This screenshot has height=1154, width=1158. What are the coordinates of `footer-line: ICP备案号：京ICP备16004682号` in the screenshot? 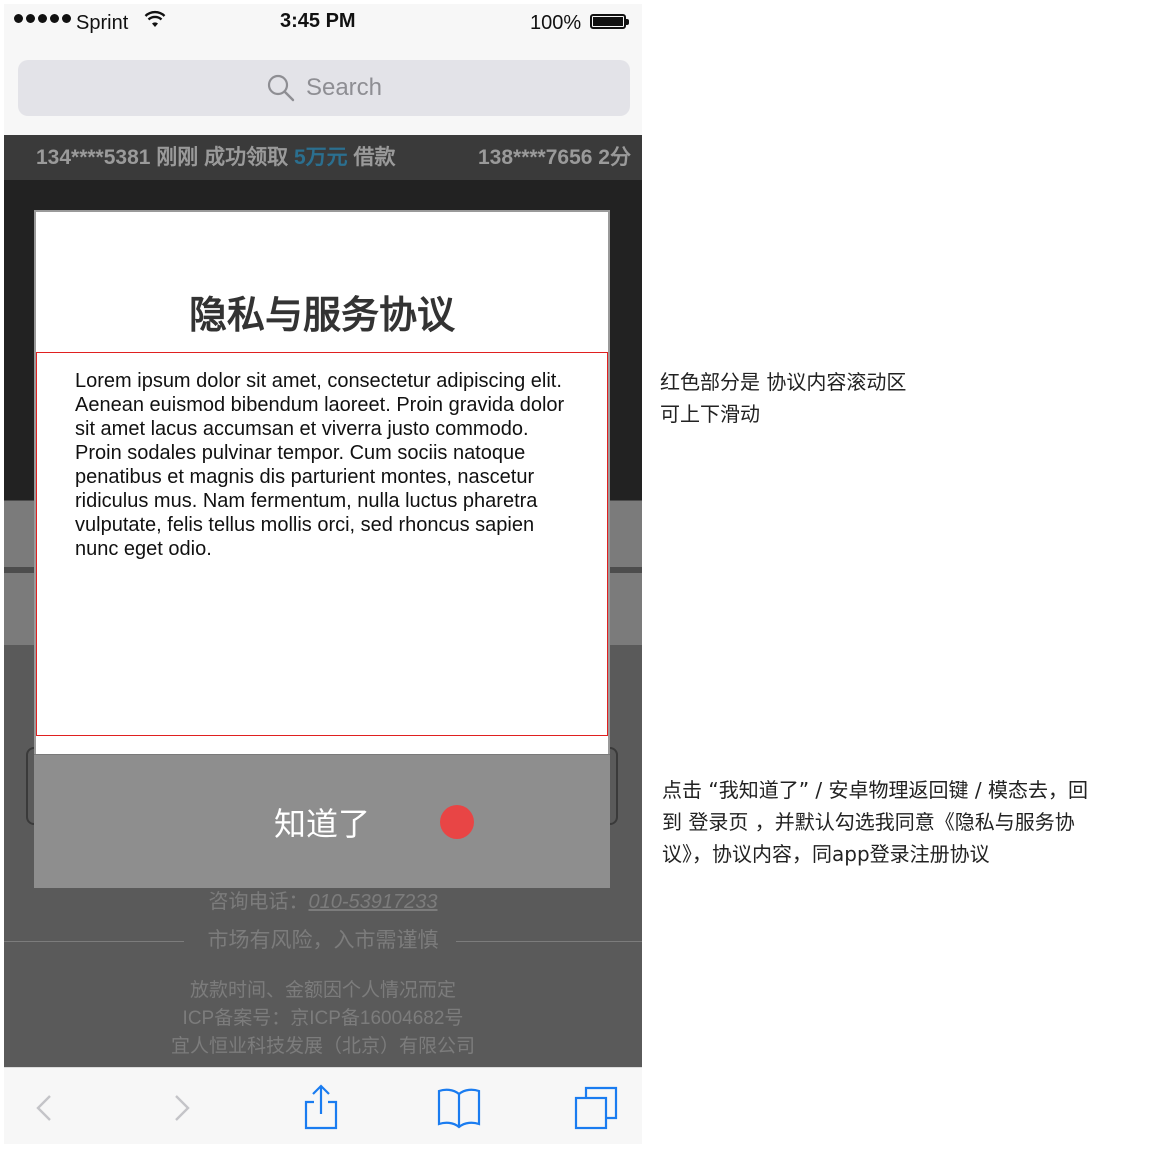 It's located at (323, 1018).